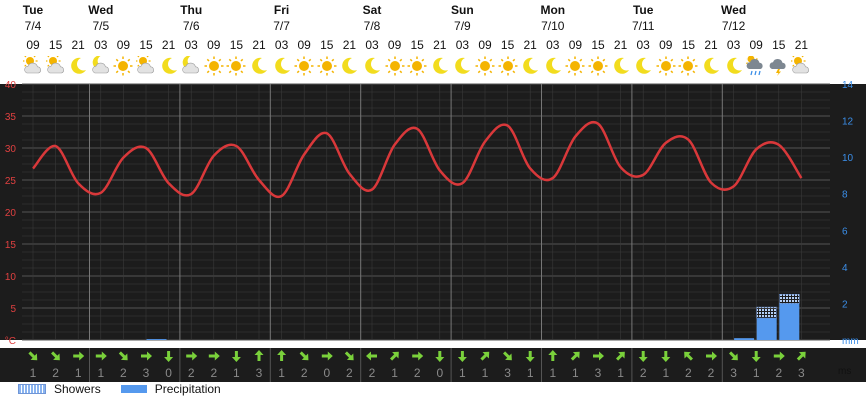 The image size is (866, 404). Describe the element at coordinates (10, 341) in the screenshot. I see `y-tick-left: °C` at that location.